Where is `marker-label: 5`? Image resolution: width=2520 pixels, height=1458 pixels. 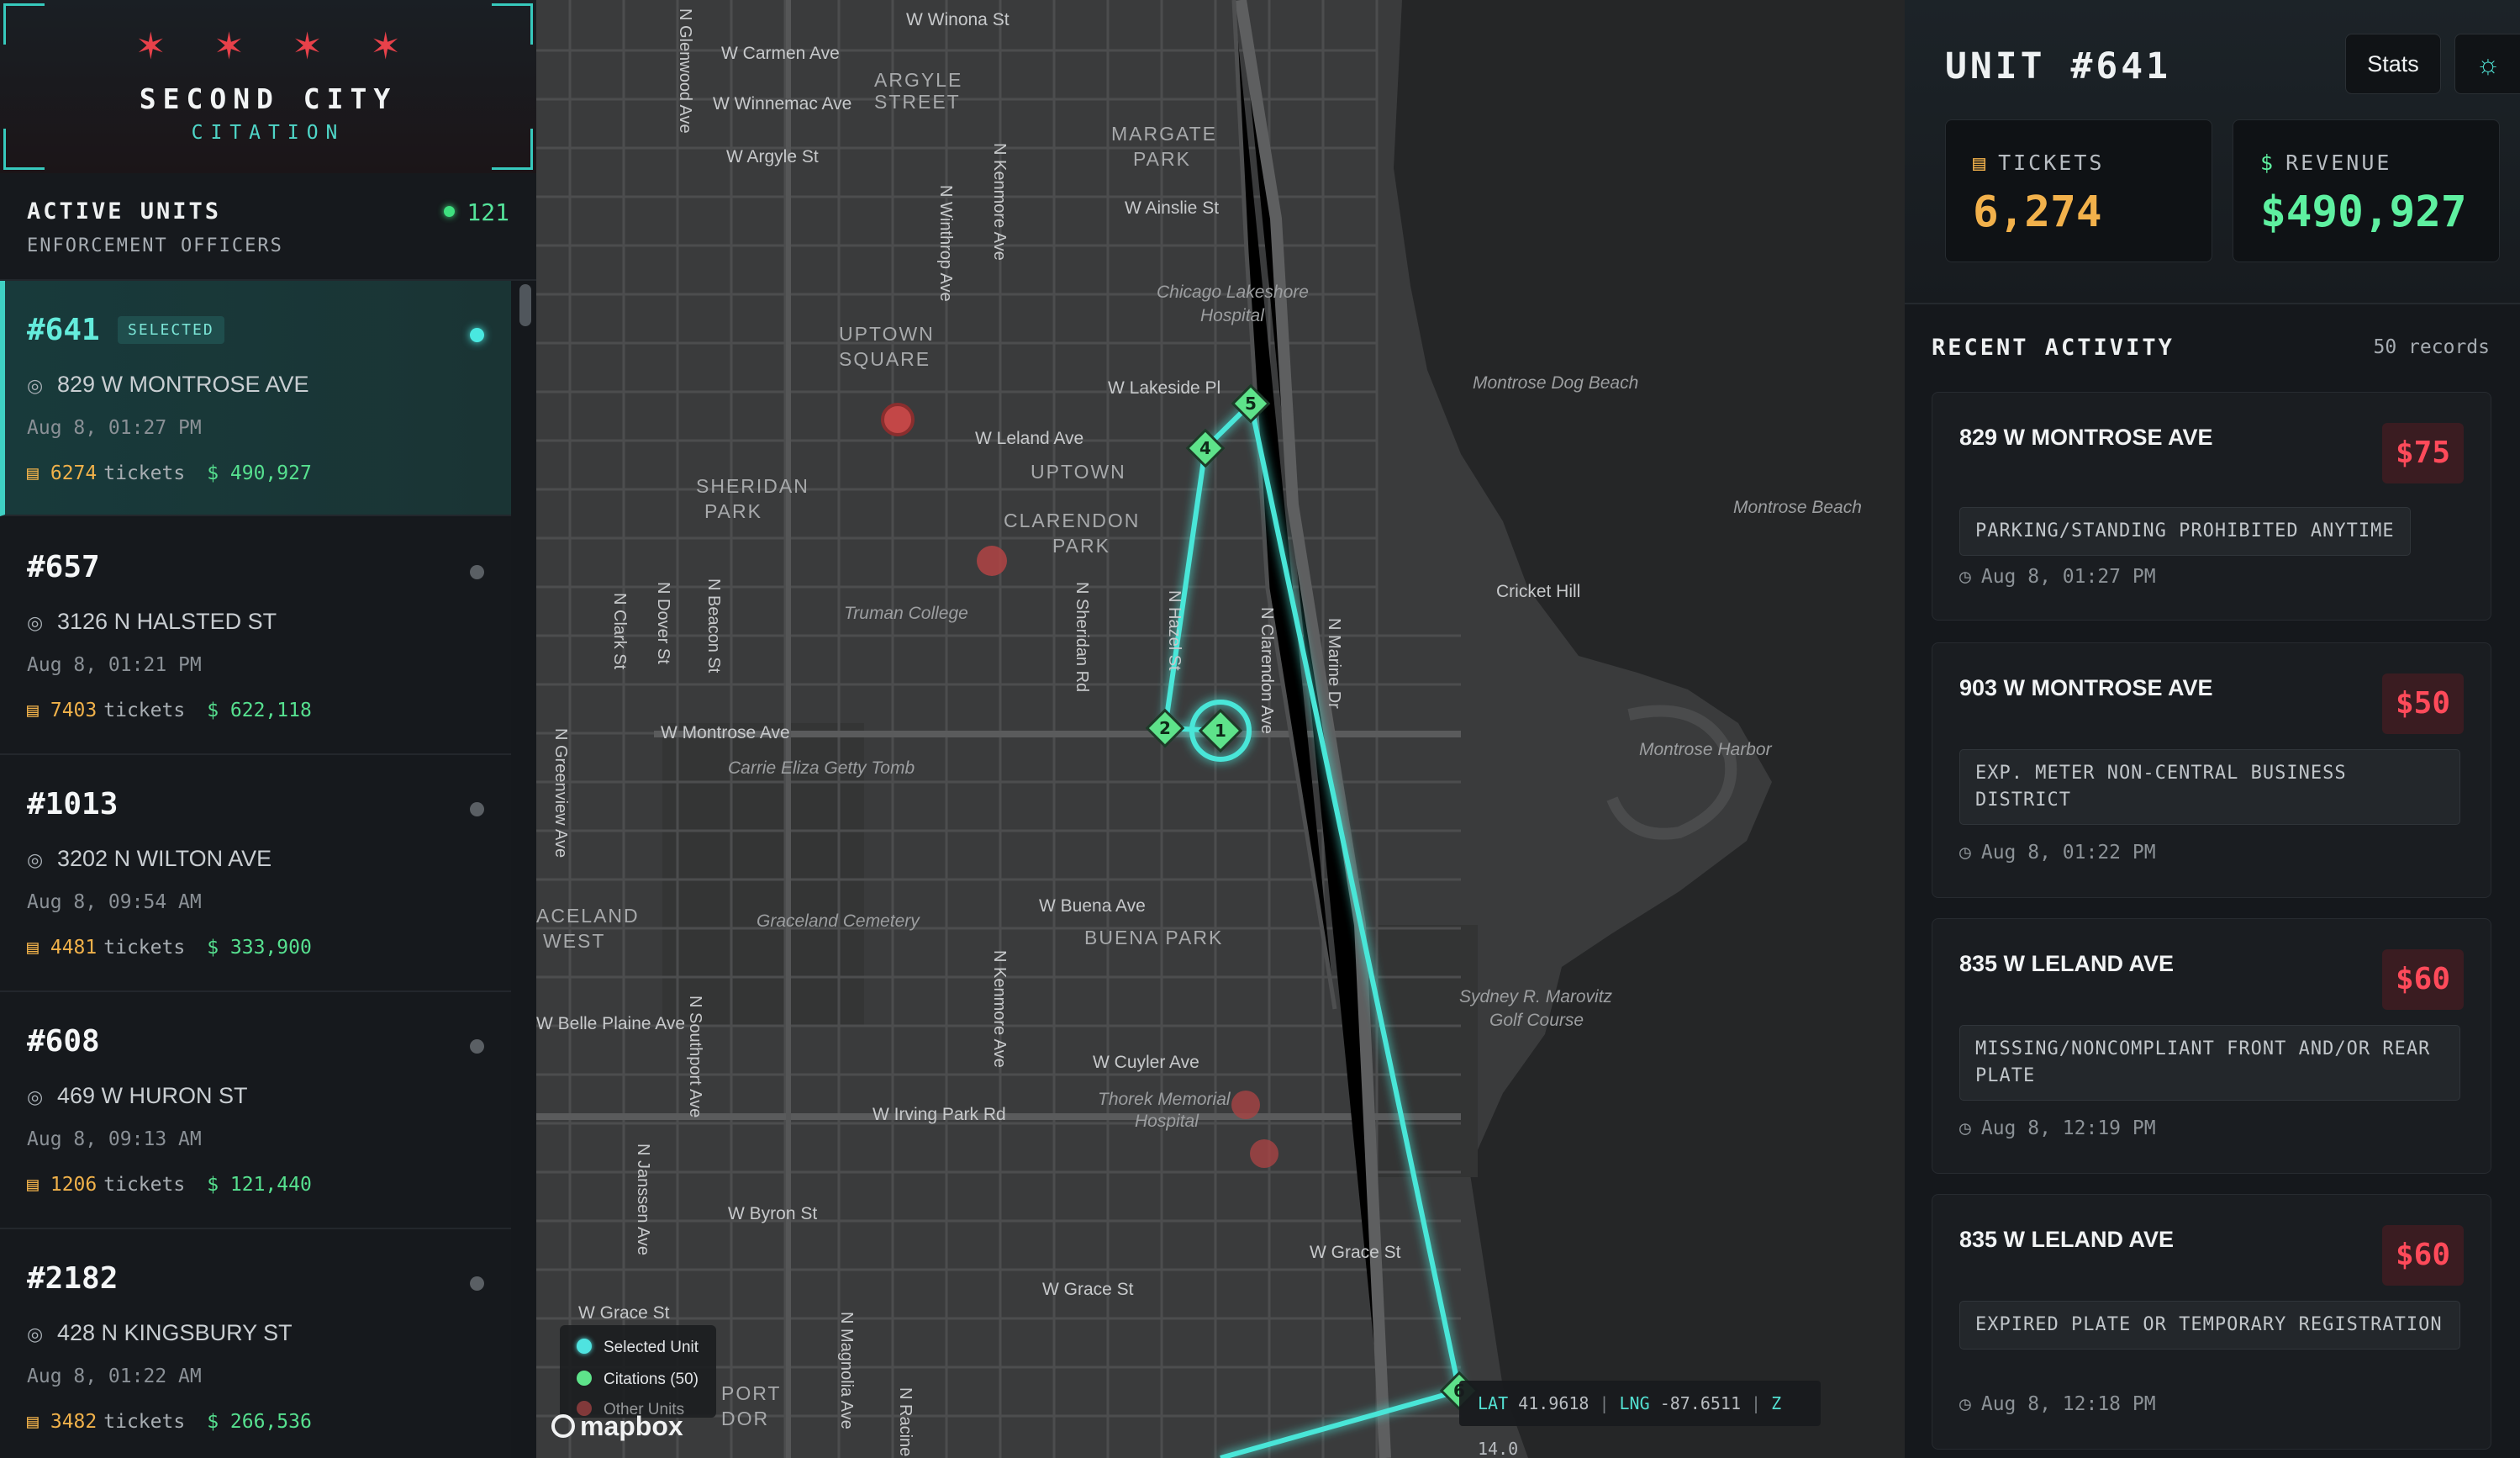 marker-label: 5 is located at coordinates (1251, 404).